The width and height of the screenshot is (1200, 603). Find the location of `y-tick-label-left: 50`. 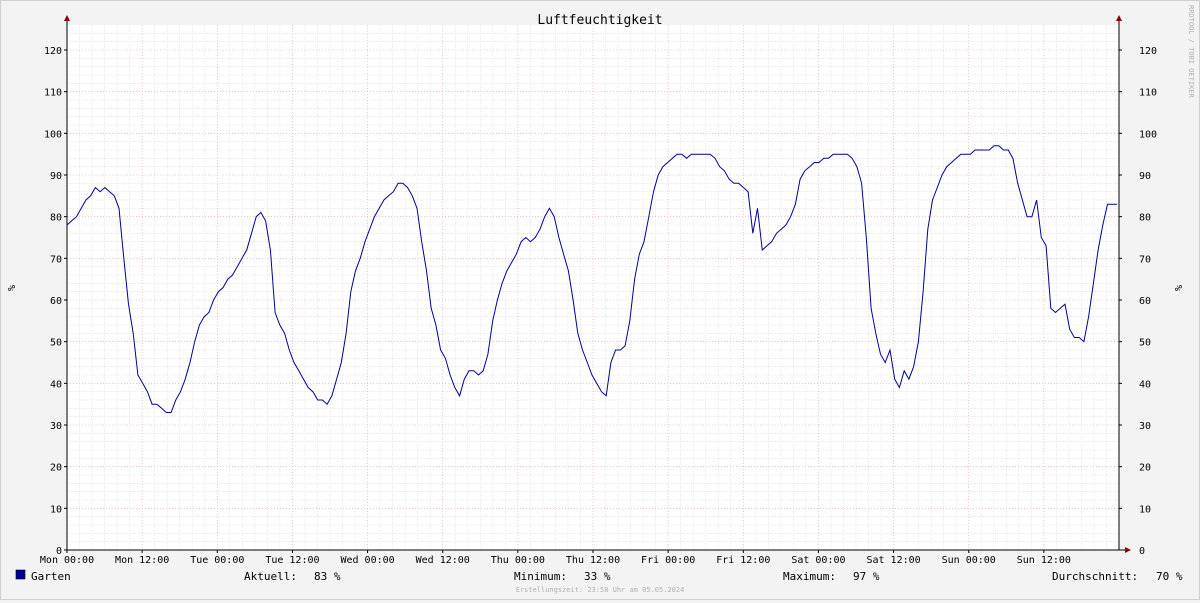

y-tick-label-left: 50 is located at coordinates (56, 343).